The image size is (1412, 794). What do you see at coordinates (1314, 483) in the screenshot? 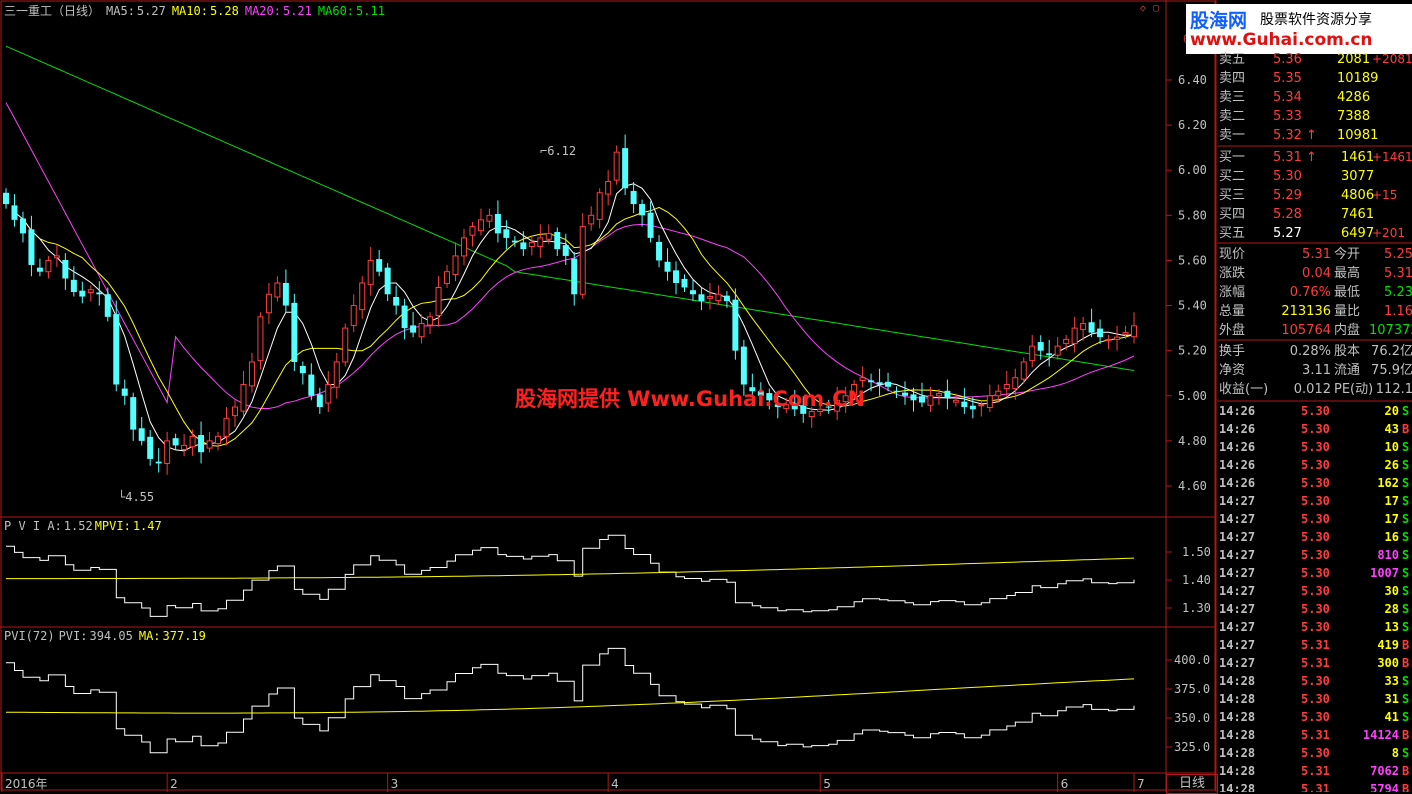
I see `tick-row: 14:26 5.30 162 S` at bounding box center [1314, 483].